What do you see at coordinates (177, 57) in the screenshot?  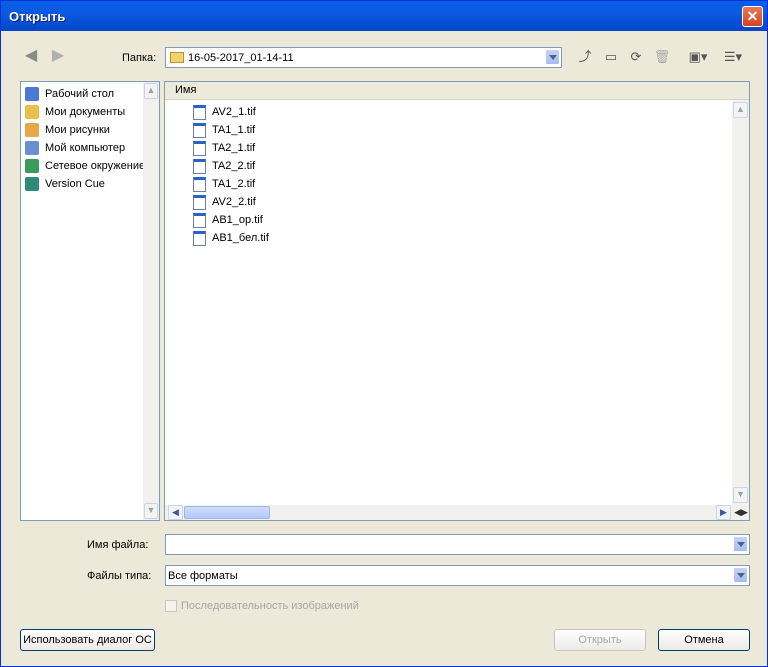 I see `folder-icon` at bounding box center [177, 57].